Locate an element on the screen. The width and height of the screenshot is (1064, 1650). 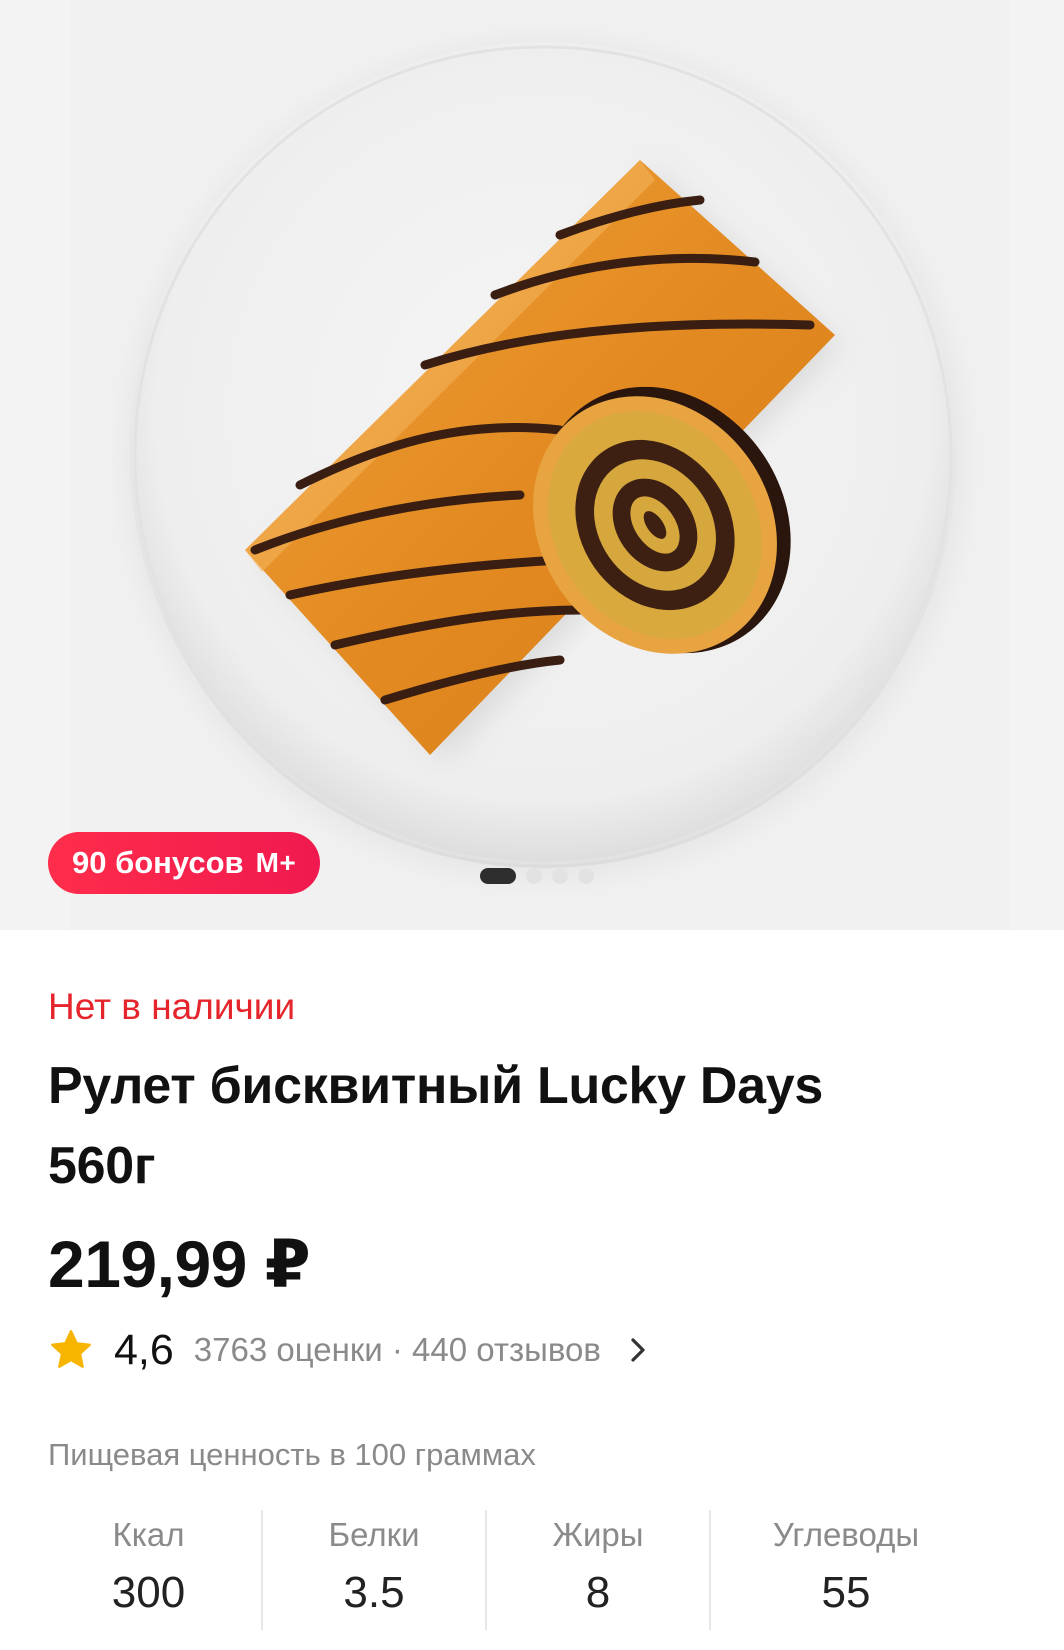
product-title-line2: 560г is located at coordinates (102, 1166).